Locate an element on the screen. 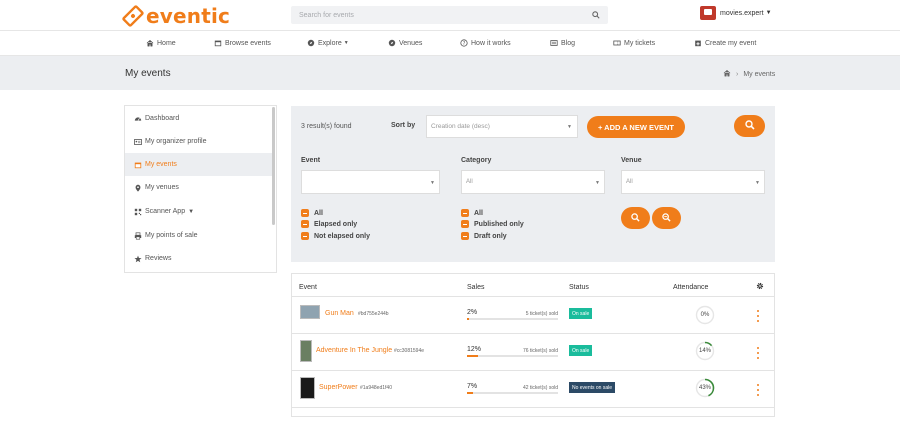 This screenshot has width=900, height=424. sidebar-scrollbar is located at coordinates (273, 166).